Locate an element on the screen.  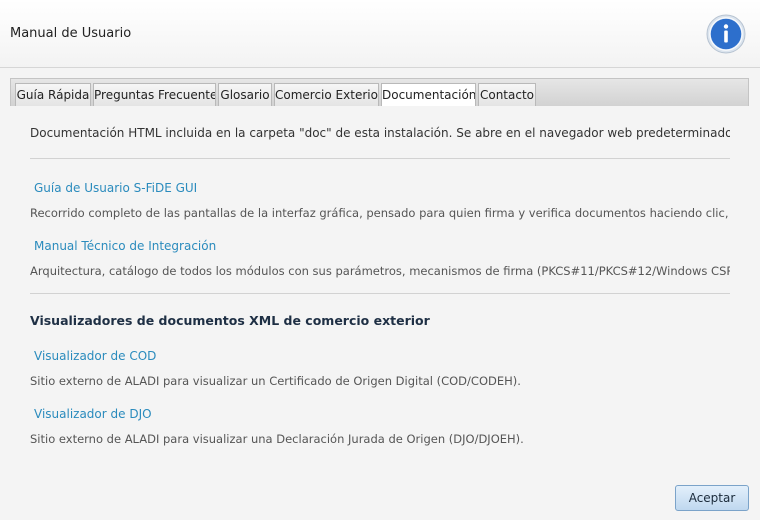
tab-contacto: Contacto is located at coordinates (507, 95).